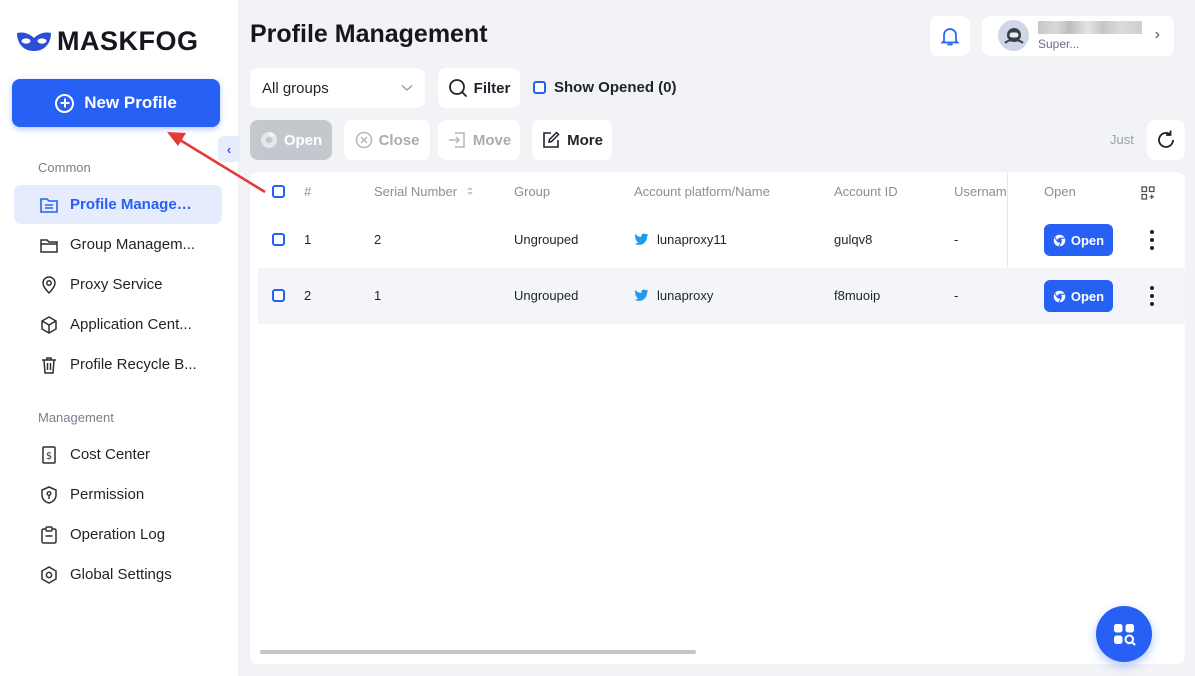  Describe the element at coordinates (49, 365) in the screenshot. I see `trash-icon` at that location.